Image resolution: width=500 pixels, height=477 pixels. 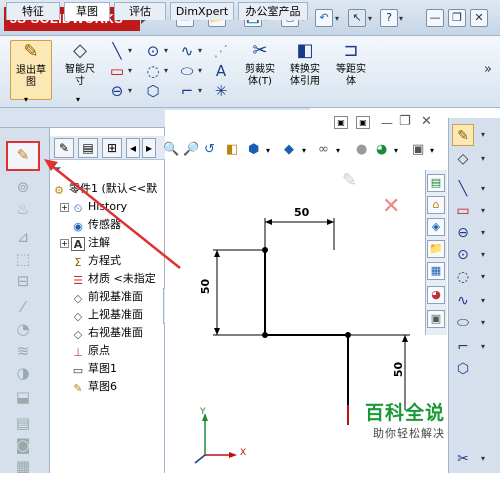 What do you see at coordinates (23, 281) in the screenshot?
I see `tool-icon: ⊟` at bounding box center [23, 281].